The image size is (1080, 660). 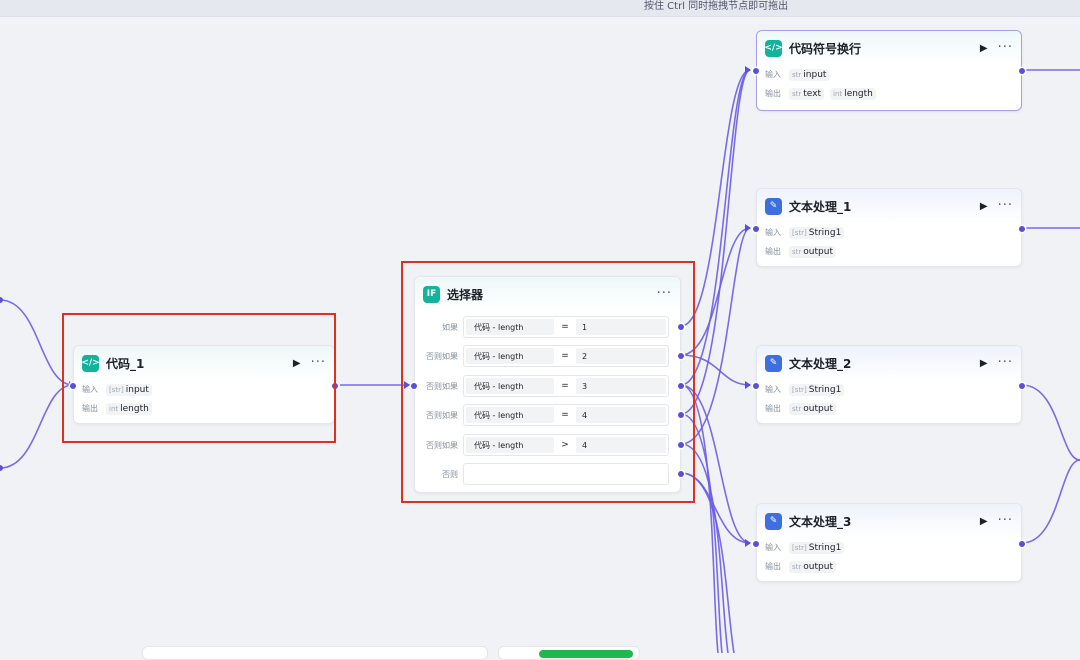 What do you see at coordinates (315, 653) in the screenshot?
I see `bottom-panel-left` at bounding box center [315, 653].